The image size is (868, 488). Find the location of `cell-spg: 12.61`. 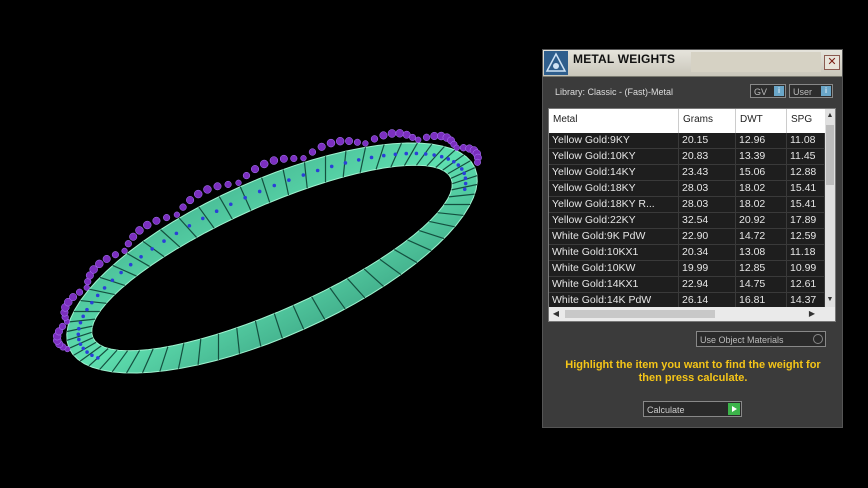

cell-spg: 12.61 is located at coordinates (806, 284).